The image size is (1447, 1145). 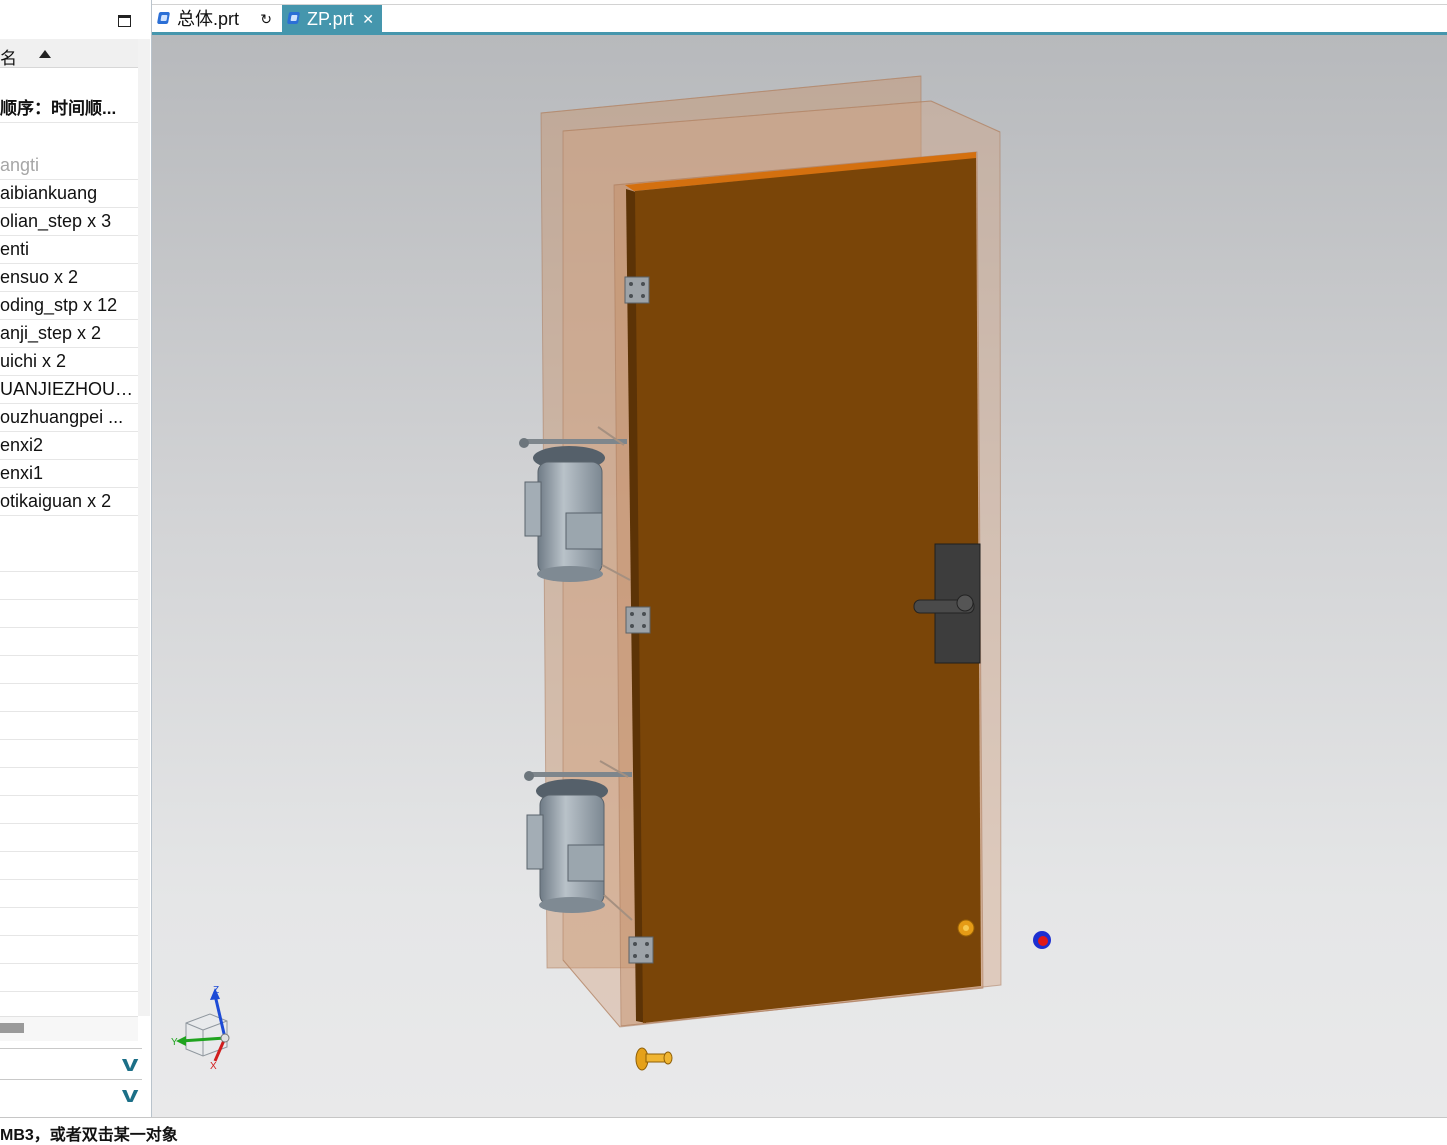 I want to click on column-name-label: 名, so click(x=8, y=58).